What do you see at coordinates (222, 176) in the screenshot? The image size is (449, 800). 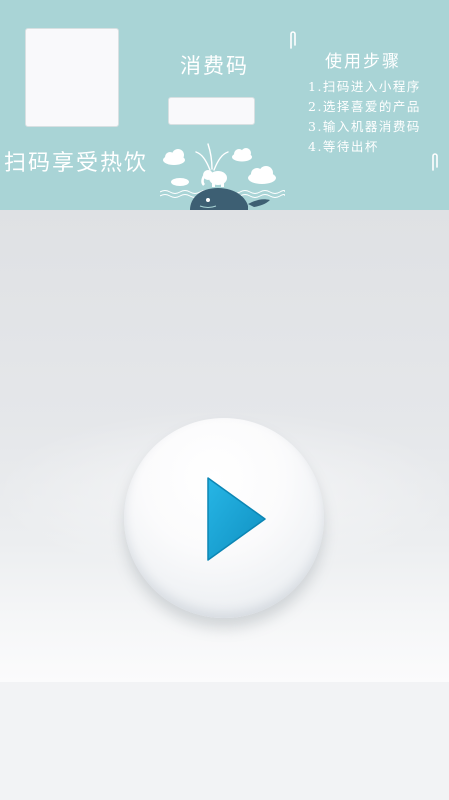 I see `whale-illustration` at bounding box center [222, 176].